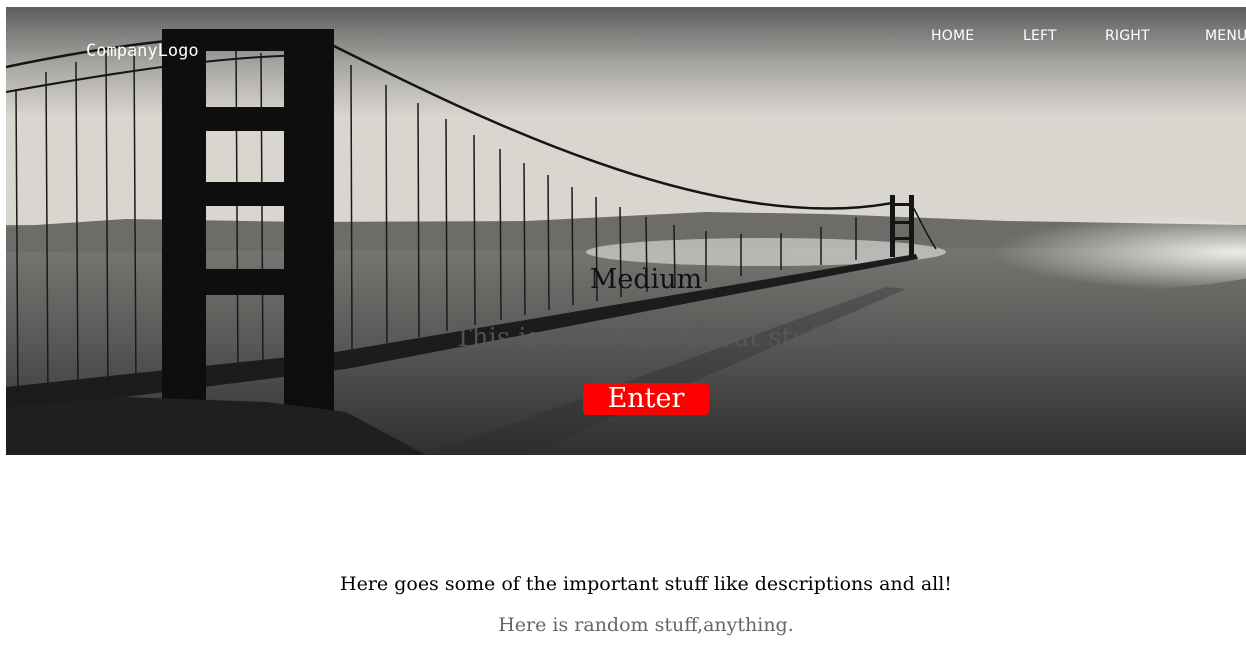  What do you see at coordinates (646, 625) in the screenshot?
I see `content-subtext: Here is random stuff,anything.` at bounding box center [646, 625].